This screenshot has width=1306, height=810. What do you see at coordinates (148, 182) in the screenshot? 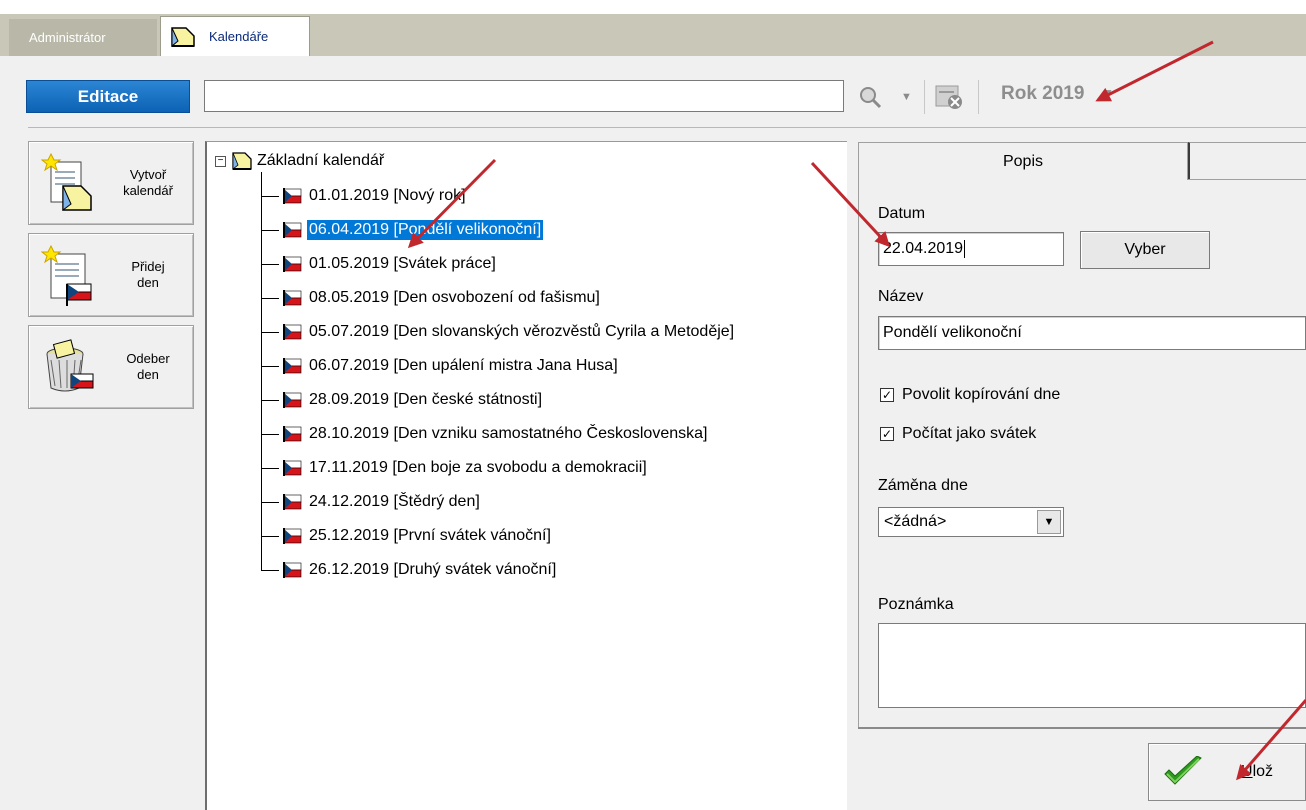
I see `create-calendar-label: Vytvoř kalendář` at bounding box center [148, 182].